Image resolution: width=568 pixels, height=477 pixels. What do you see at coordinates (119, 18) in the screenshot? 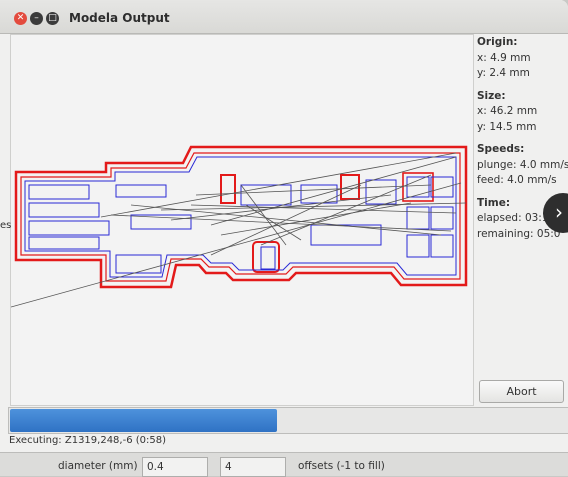
I see `window-title: Modela Output` at bounding box center [119, 18].